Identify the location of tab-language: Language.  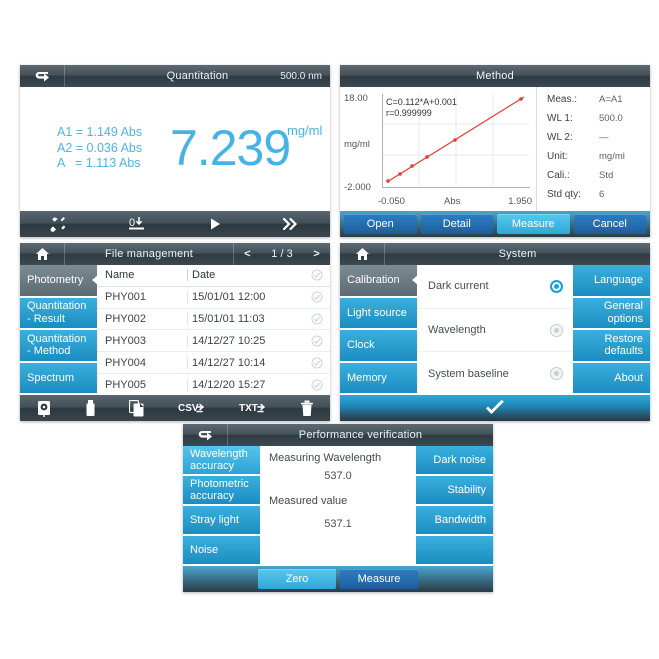
(611, 281).